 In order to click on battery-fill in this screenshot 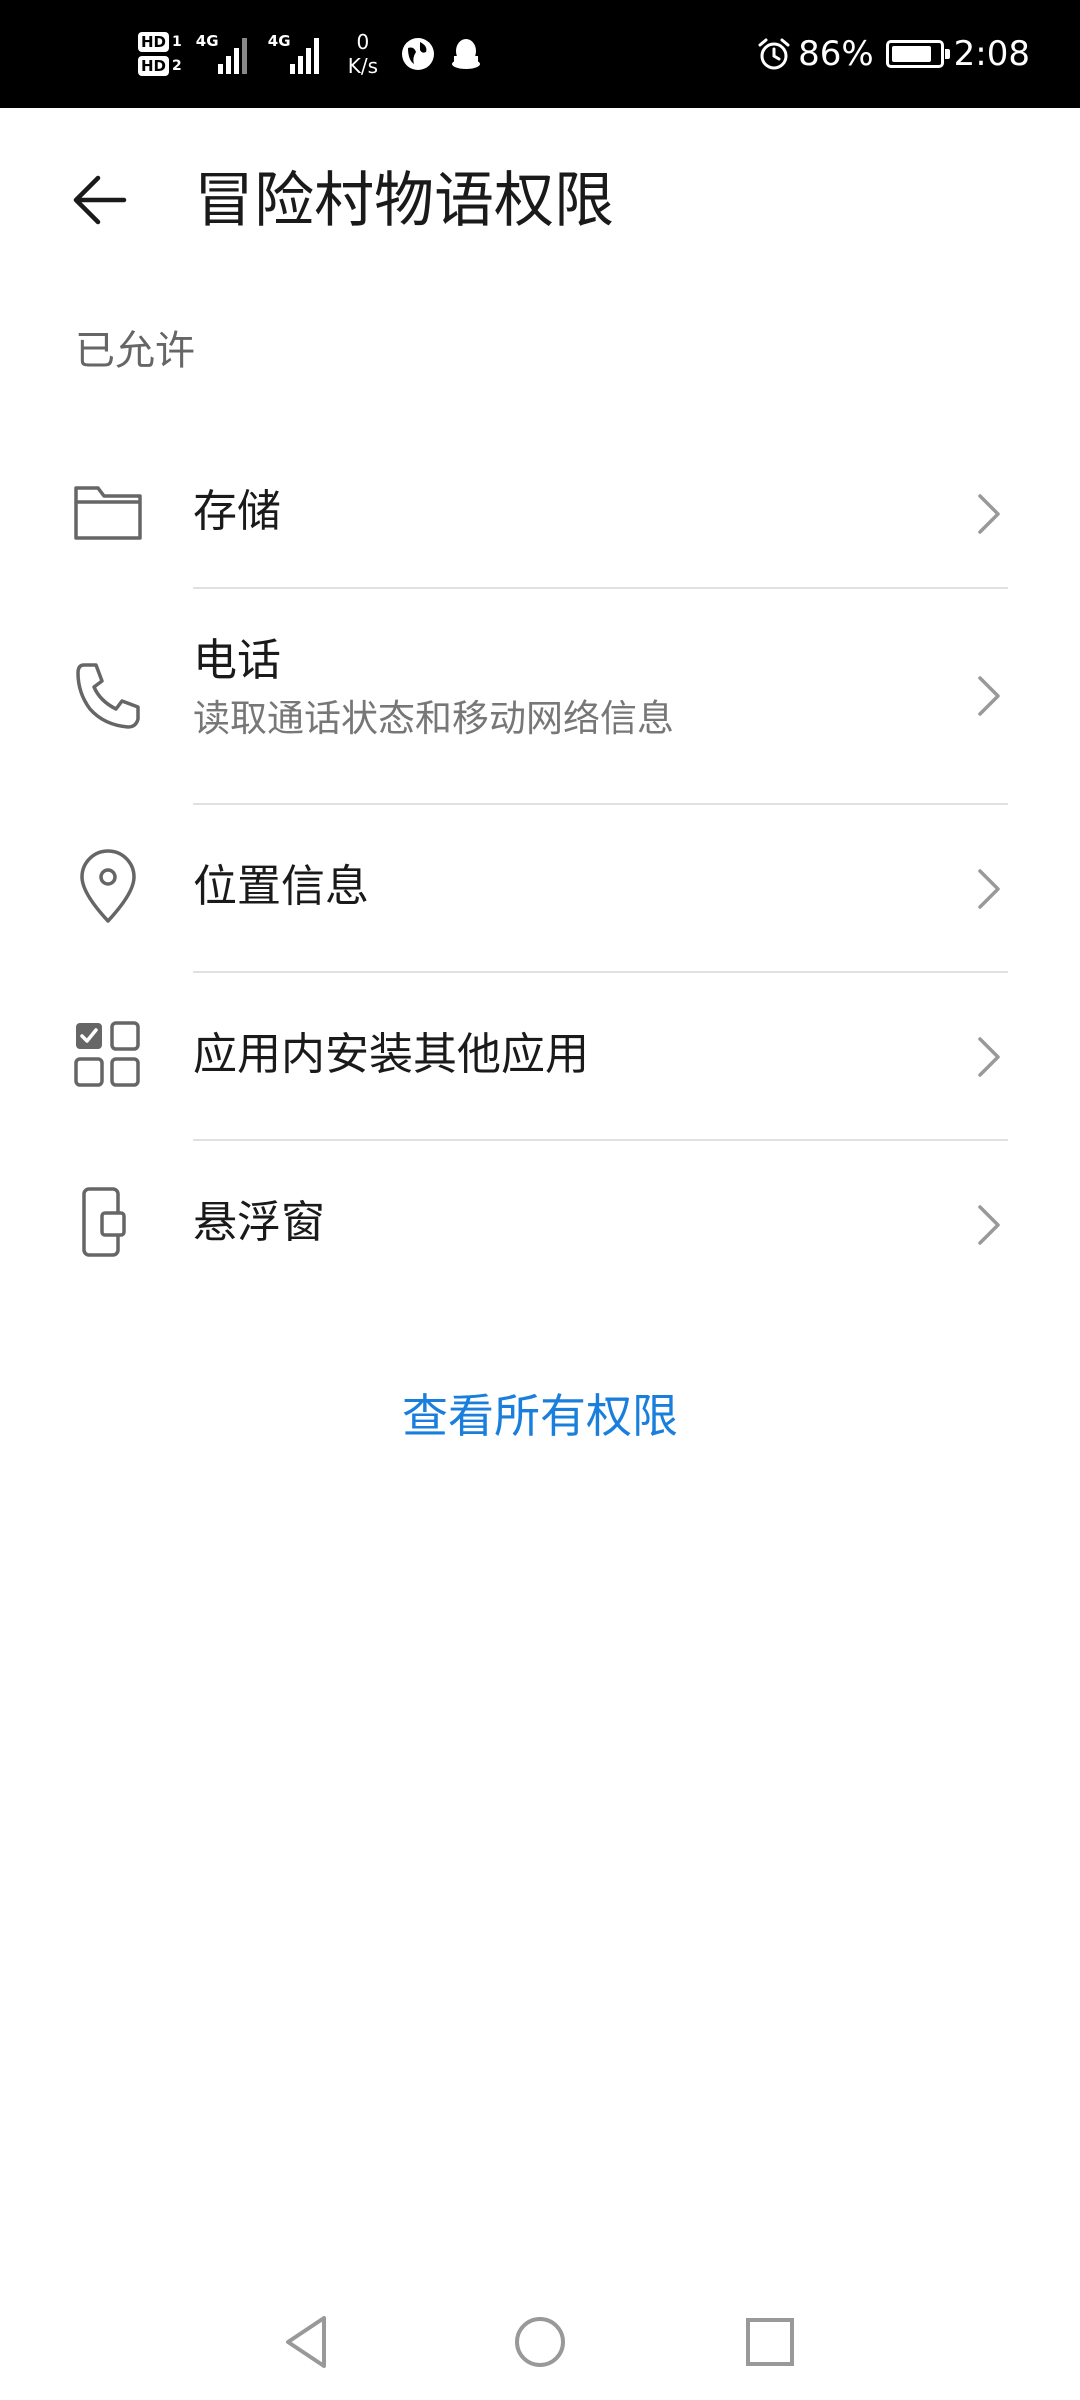, I will do `click(911, 54)`.